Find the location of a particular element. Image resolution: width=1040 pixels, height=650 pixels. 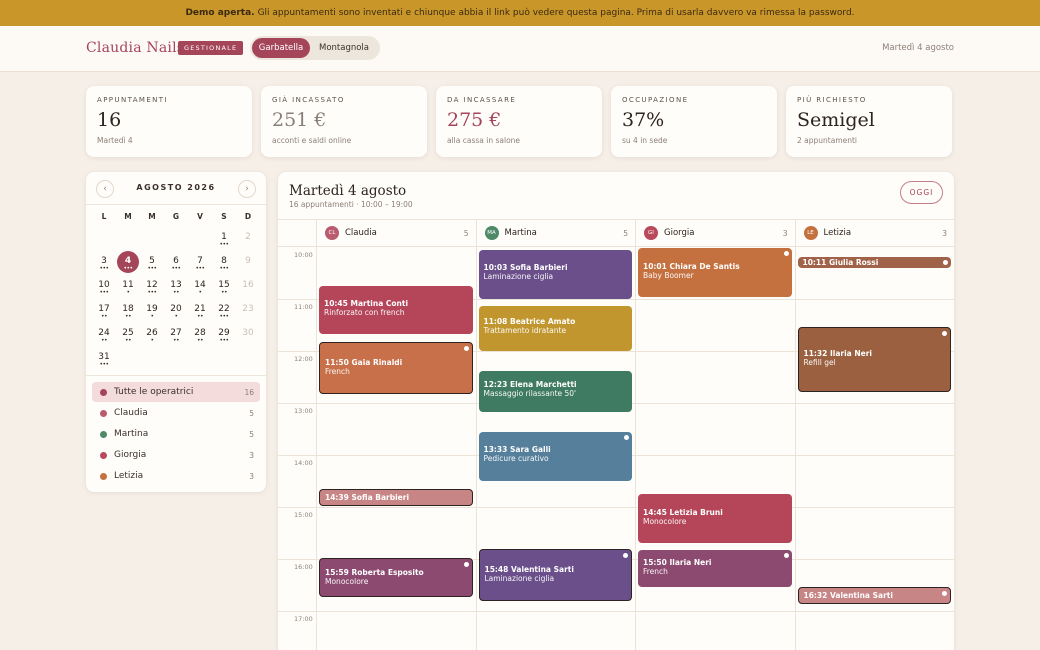

calendar-day: 26 • is located at coordinates (152, 338).